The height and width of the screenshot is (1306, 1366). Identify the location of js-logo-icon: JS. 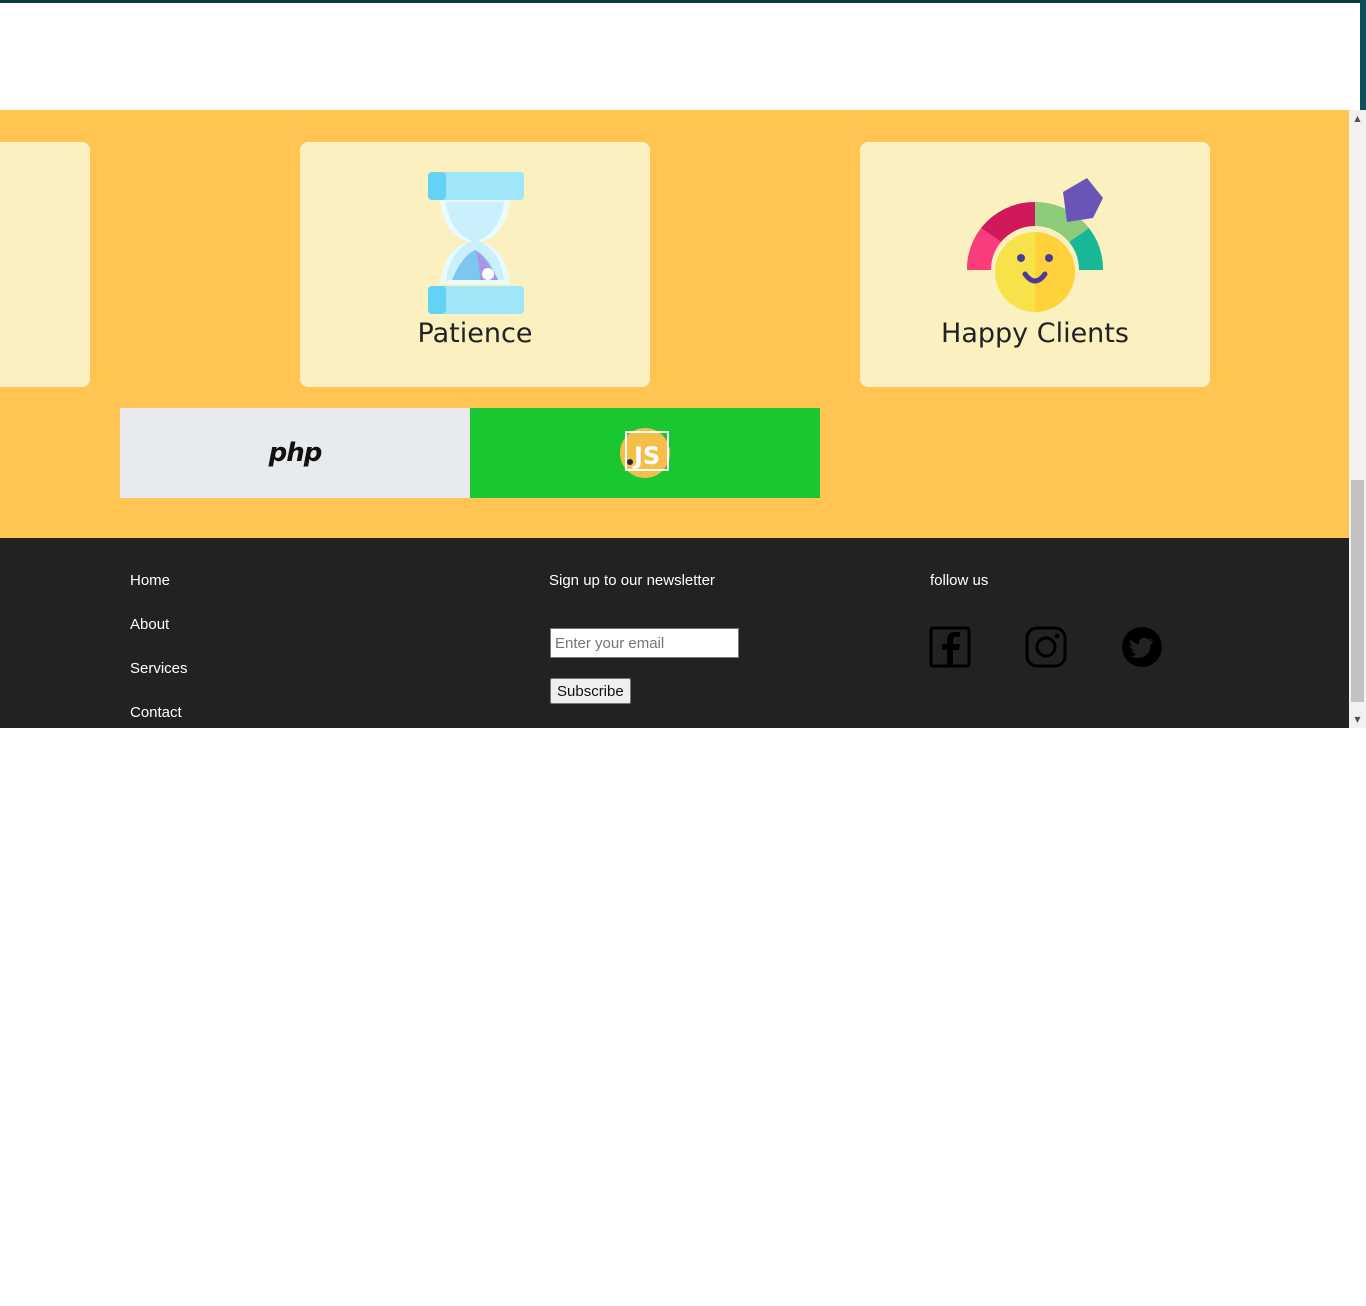
(645, 453).